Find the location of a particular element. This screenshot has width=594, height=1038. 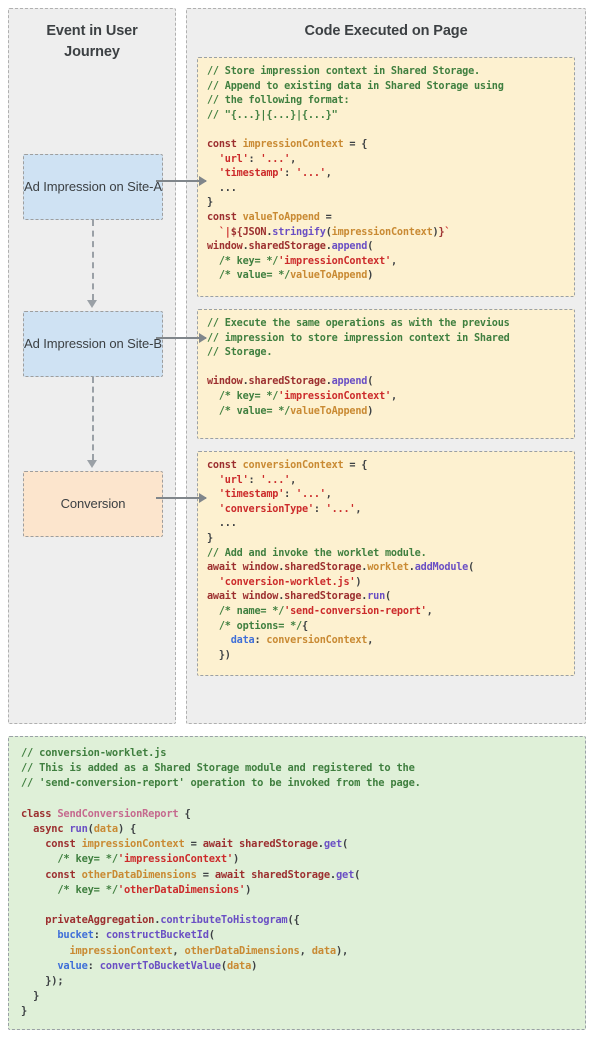

code-token: /* key= */ is located at coordinates (87, 859).